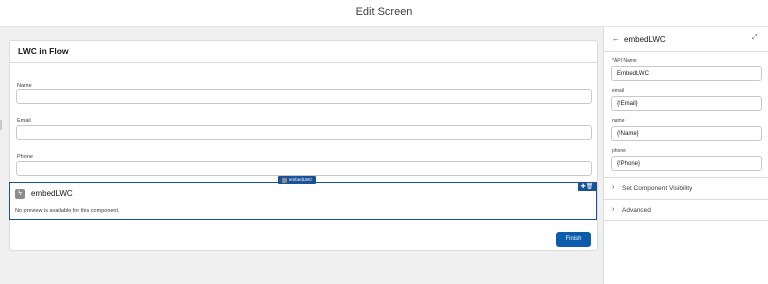  What do you see at coordinates (24, 121) in the screenshot?
I see `email-field-label: Email` at bounding box center [24, 121].